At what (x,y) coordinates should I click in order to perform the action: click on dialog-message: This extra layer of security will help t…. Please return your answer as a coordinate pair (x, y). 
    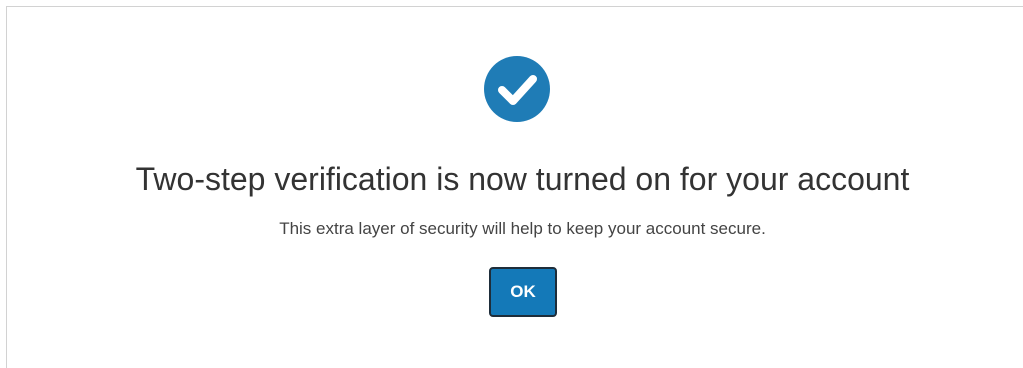
    Looking at the image, I should click on (522, 228).